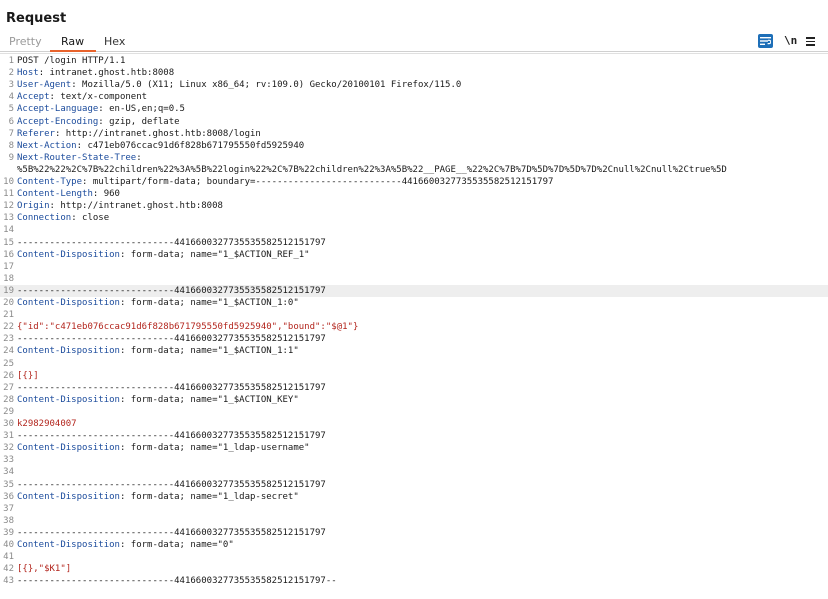  I want to click on line-number: 11, so click(8, 194).